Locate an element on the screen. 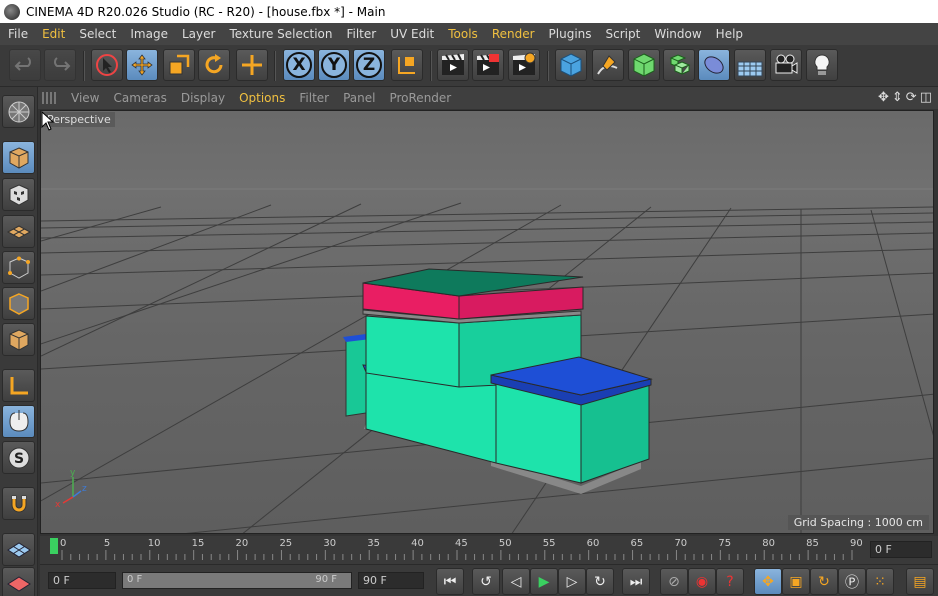 This screenshot has height=596, width=938. maximize-view-icon: ◫ is located at coordinates (926, 97).